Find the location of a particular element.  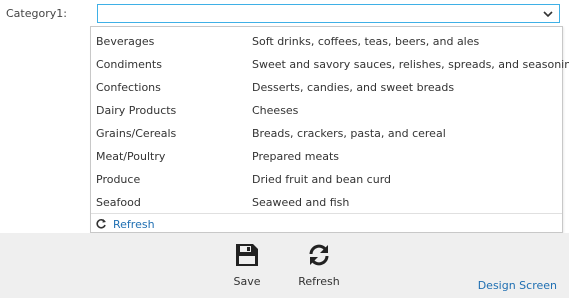

category-label: Category1: is located at coordinates (36, 13).